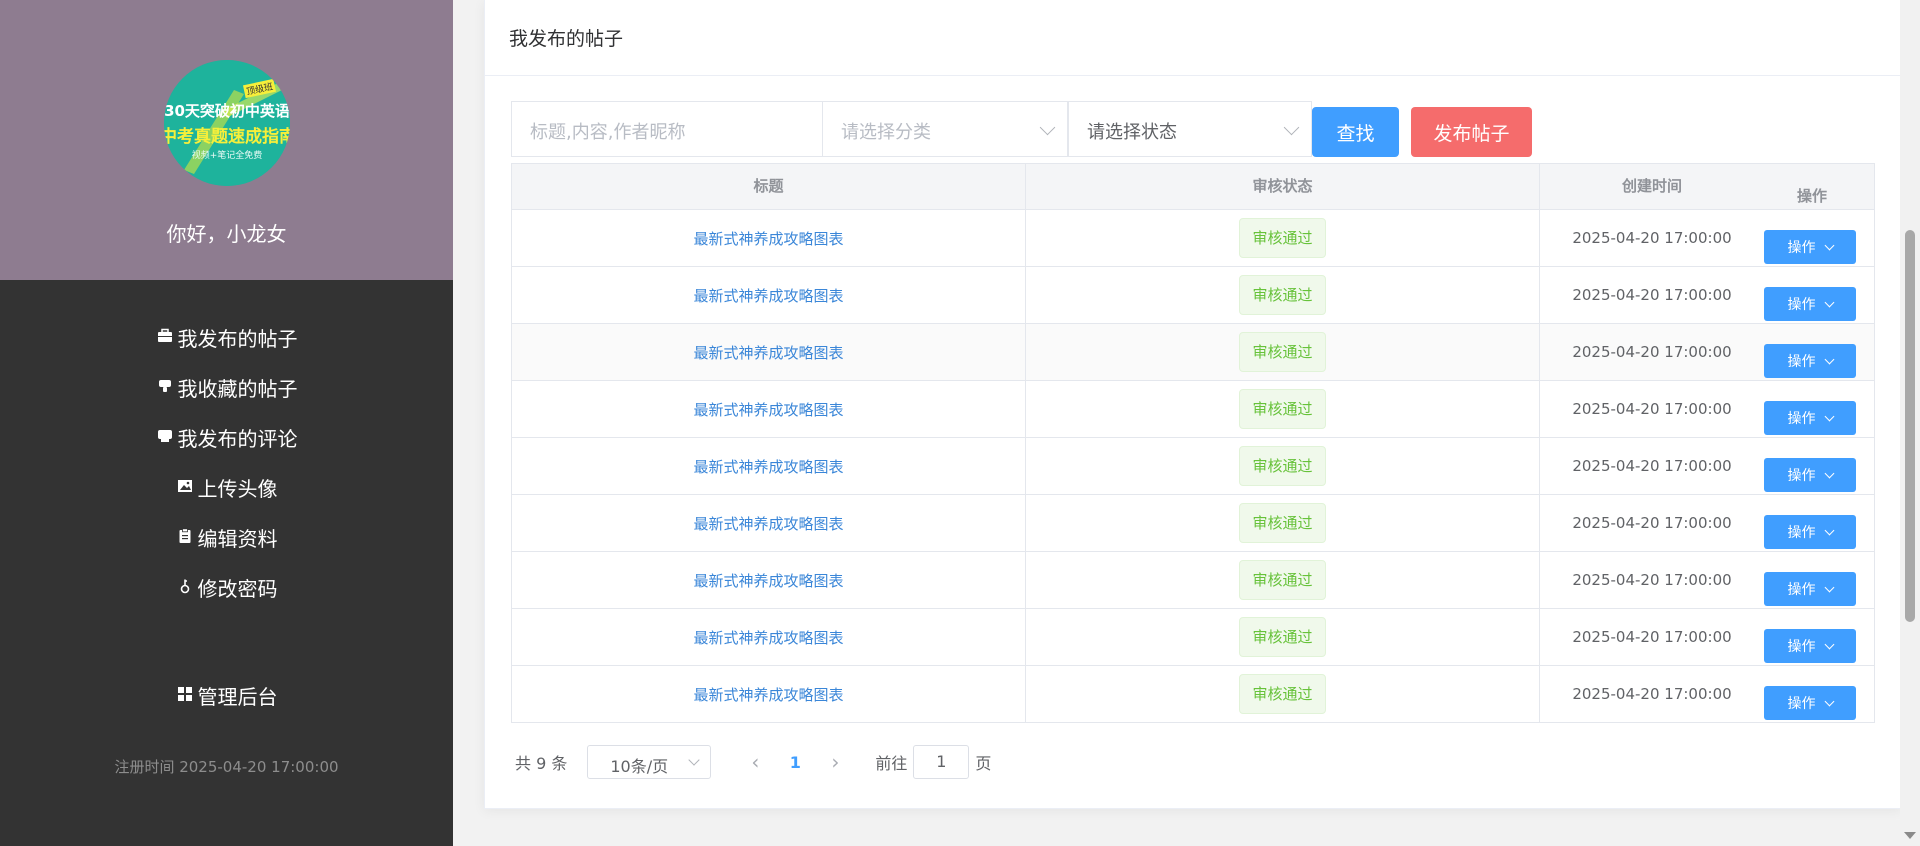 Image resolution: width=1920 pixels, height=846 pixels. What do you see at coordinates (226, 537) in the screenshot?
I see `sidebar-item-edit-profile: 编辑资料` at bounding box center [226, 537].